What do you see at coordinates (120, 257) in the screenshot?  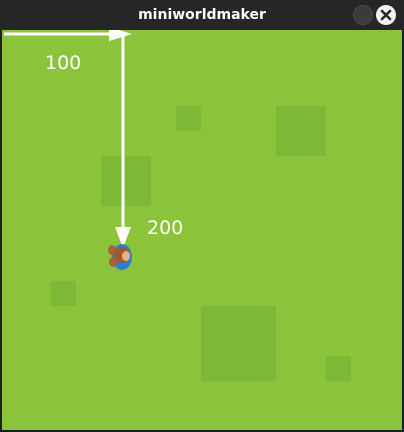 I see `player-topdown-icon` at bounding box center [120, 257].